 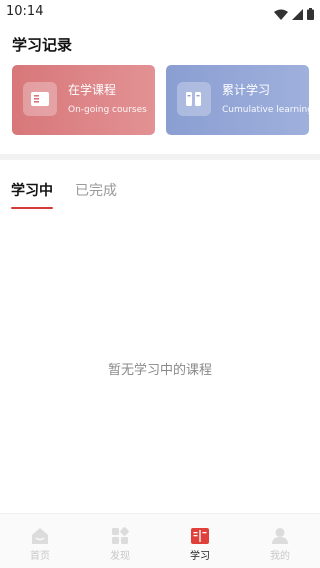 I want to click on page-title: 学习记录, so click(x=42, y=45).